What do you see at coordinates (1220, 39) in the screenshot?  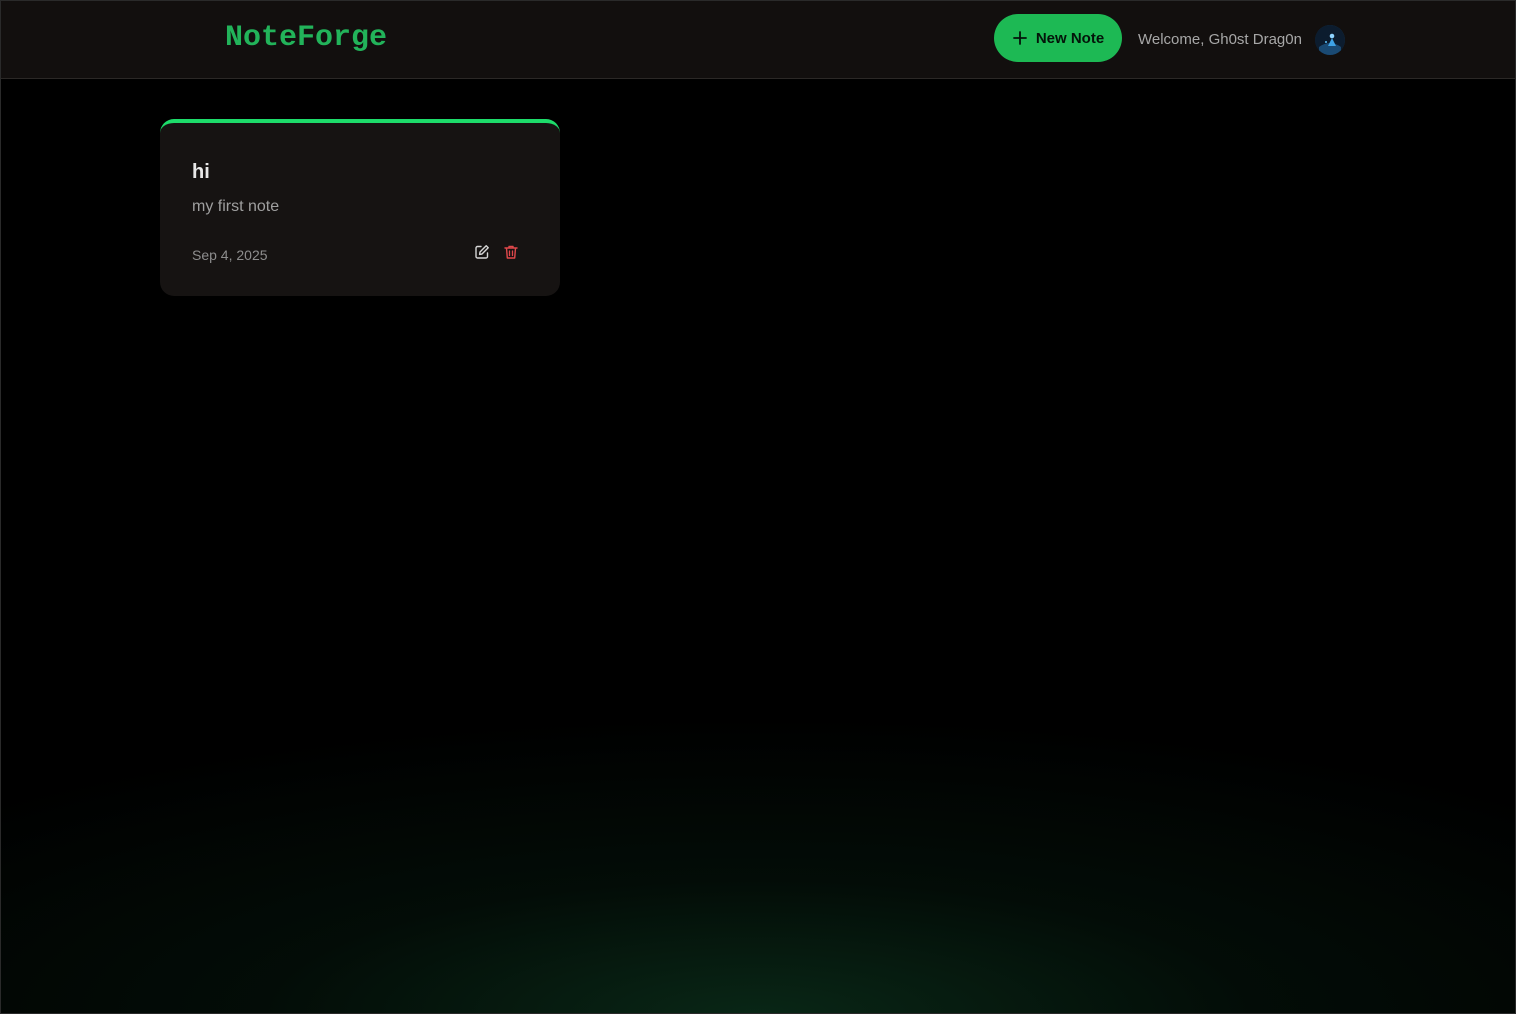 I see `welcome-text: Welcome, Gh0st Drag0n` at bounding box center [1220, 39].